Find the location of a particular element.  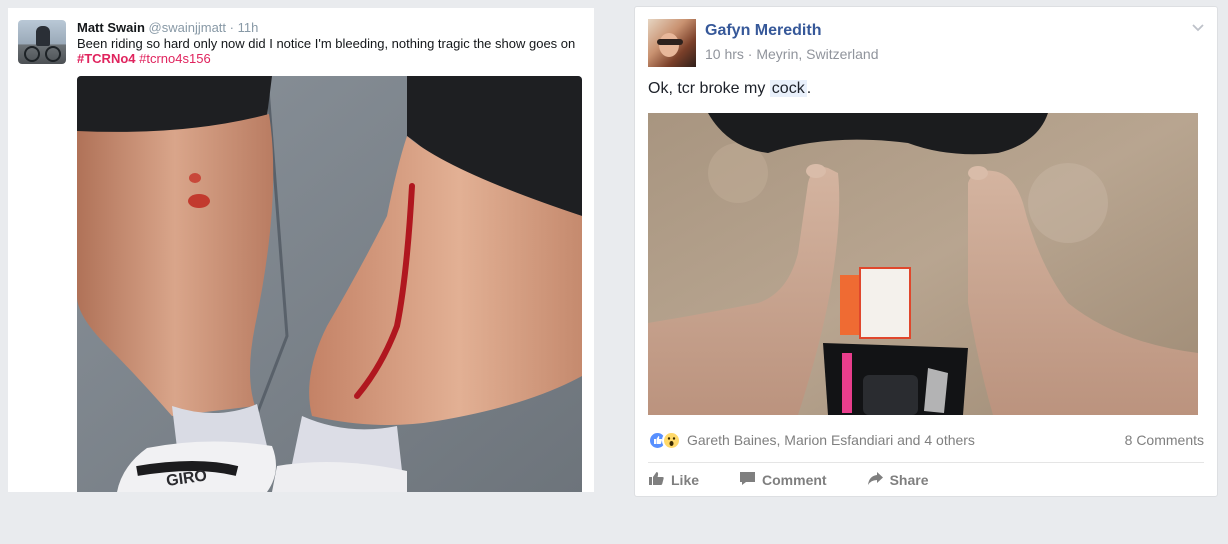

actions-divider is located at coordinates (926, 462).